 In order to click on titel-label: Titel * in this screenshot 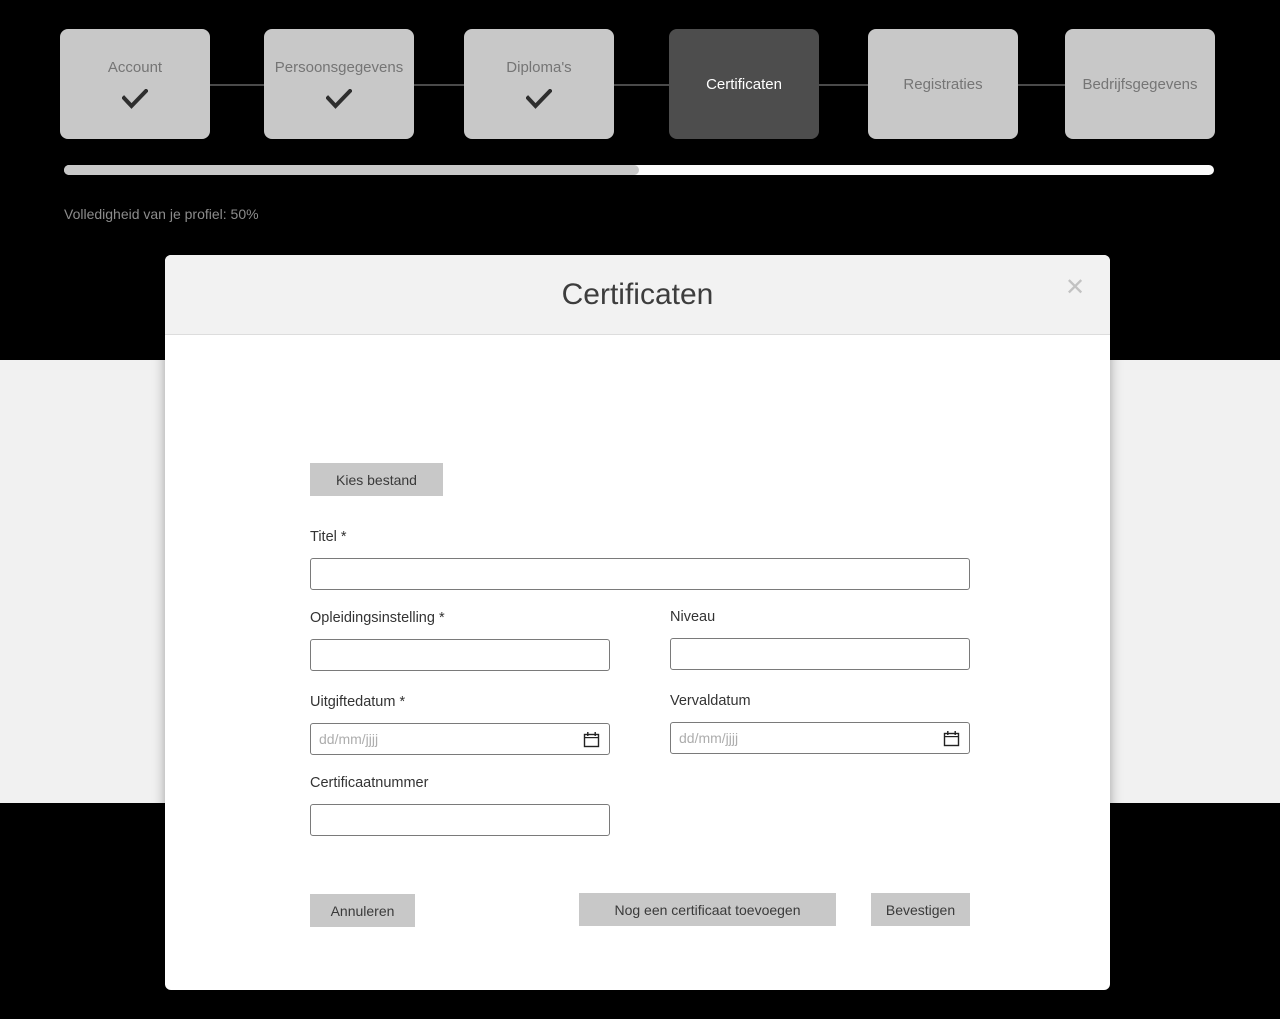, I will do `click(328, 537)`.